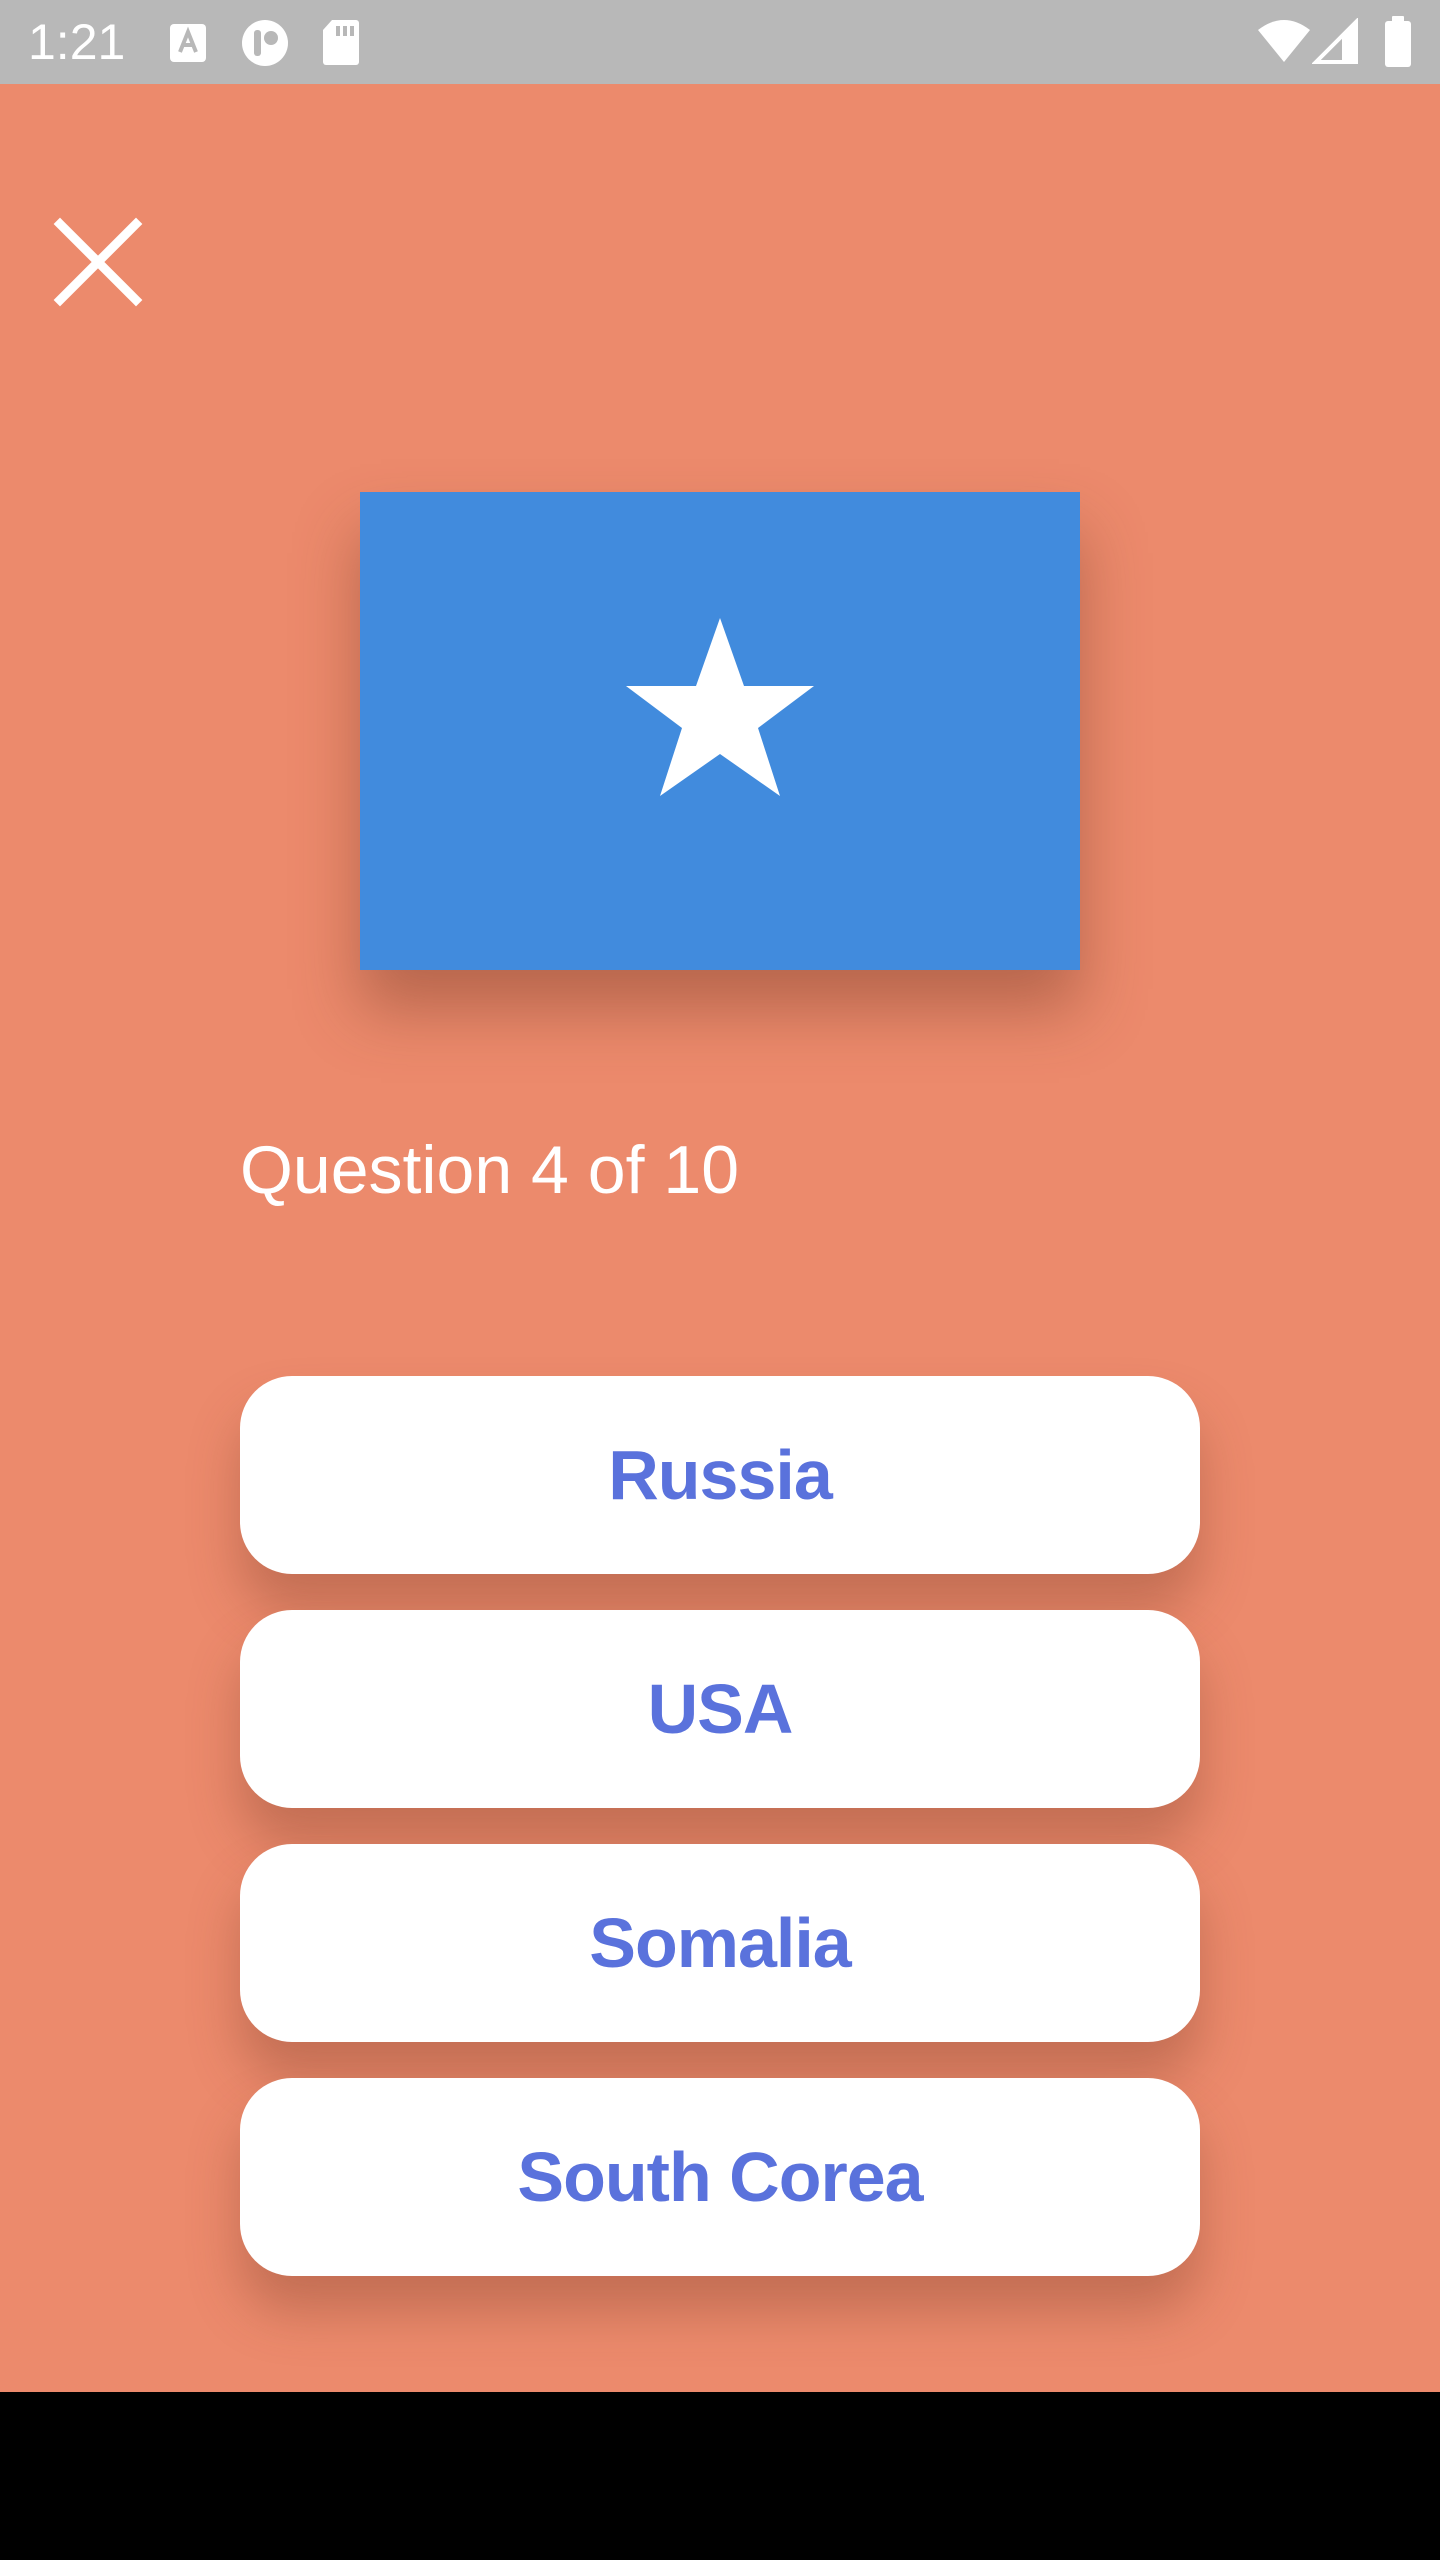 The image size is (1440, 2560). What do you see at coordinates (77, 42) in the screenshot?
I see `status-time: 1:21` at bounding box center [77, 42].